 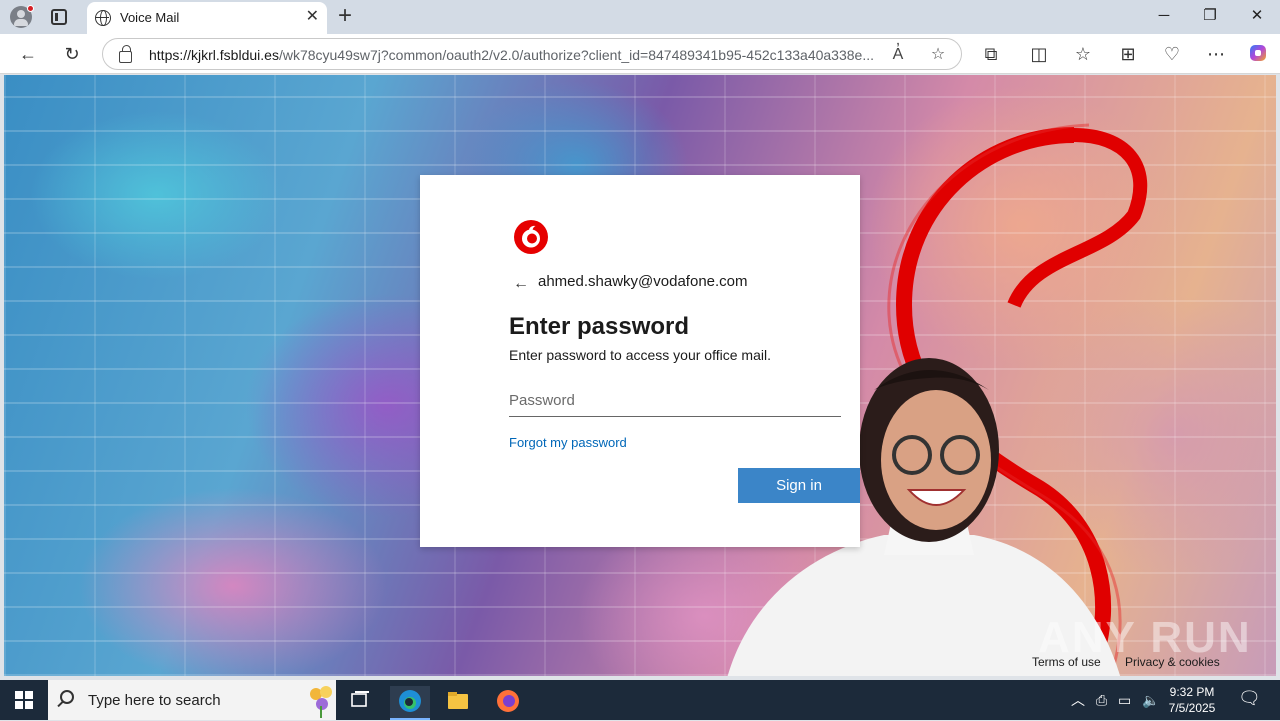 What do you see at coordinates (521, 284) in the screenshot?
I see `back-arrow-icon: ←` at bounding box center [521, 284].